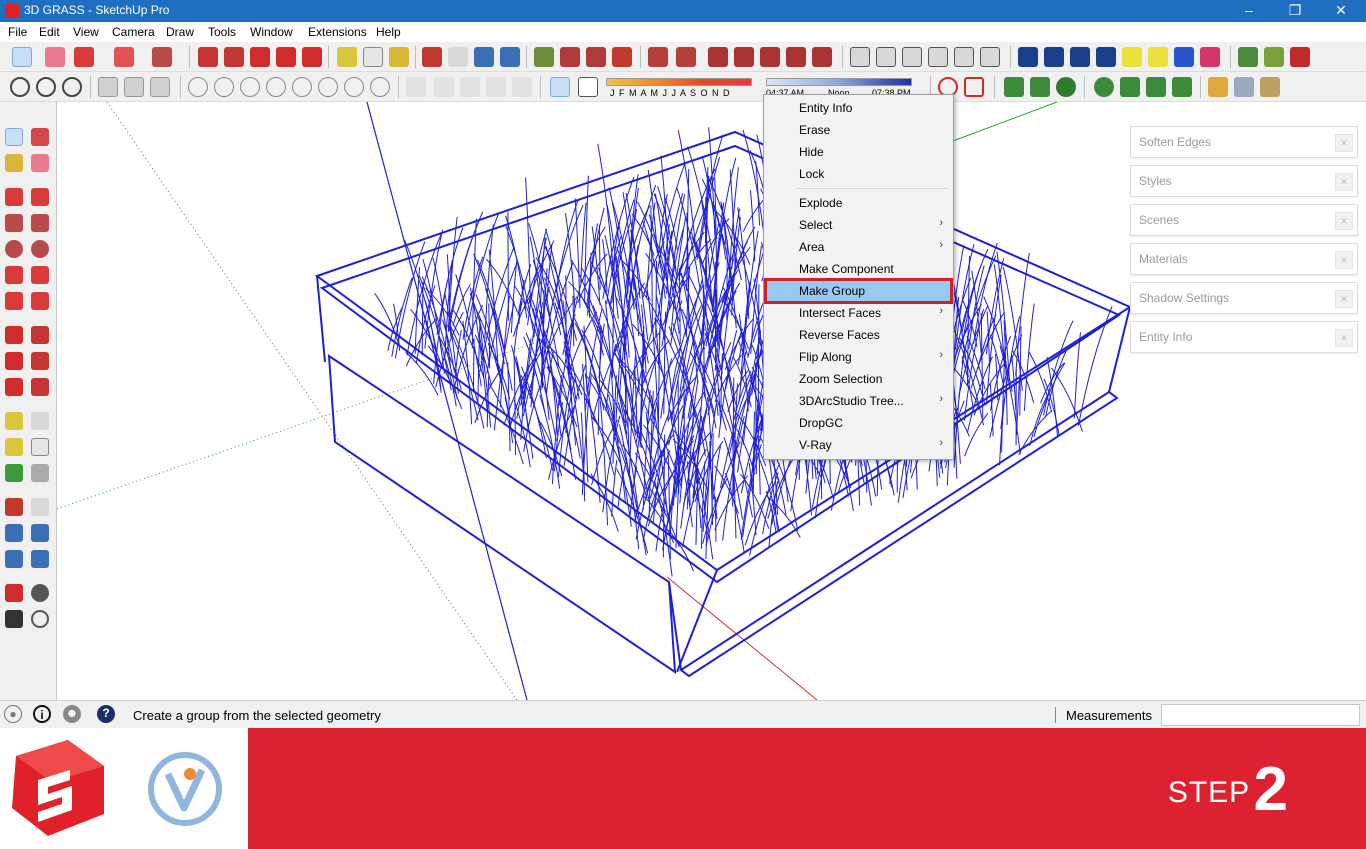 The height and width of the screenshot is (849, 1366). I want to click on followme-tool-icon, so click(40, 361).